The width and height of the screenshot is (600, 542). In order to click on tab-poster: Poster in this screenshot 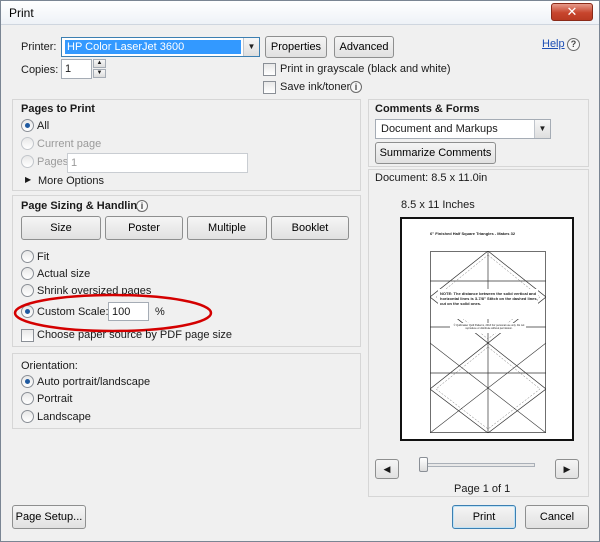, I will do `click(144, 228)`.